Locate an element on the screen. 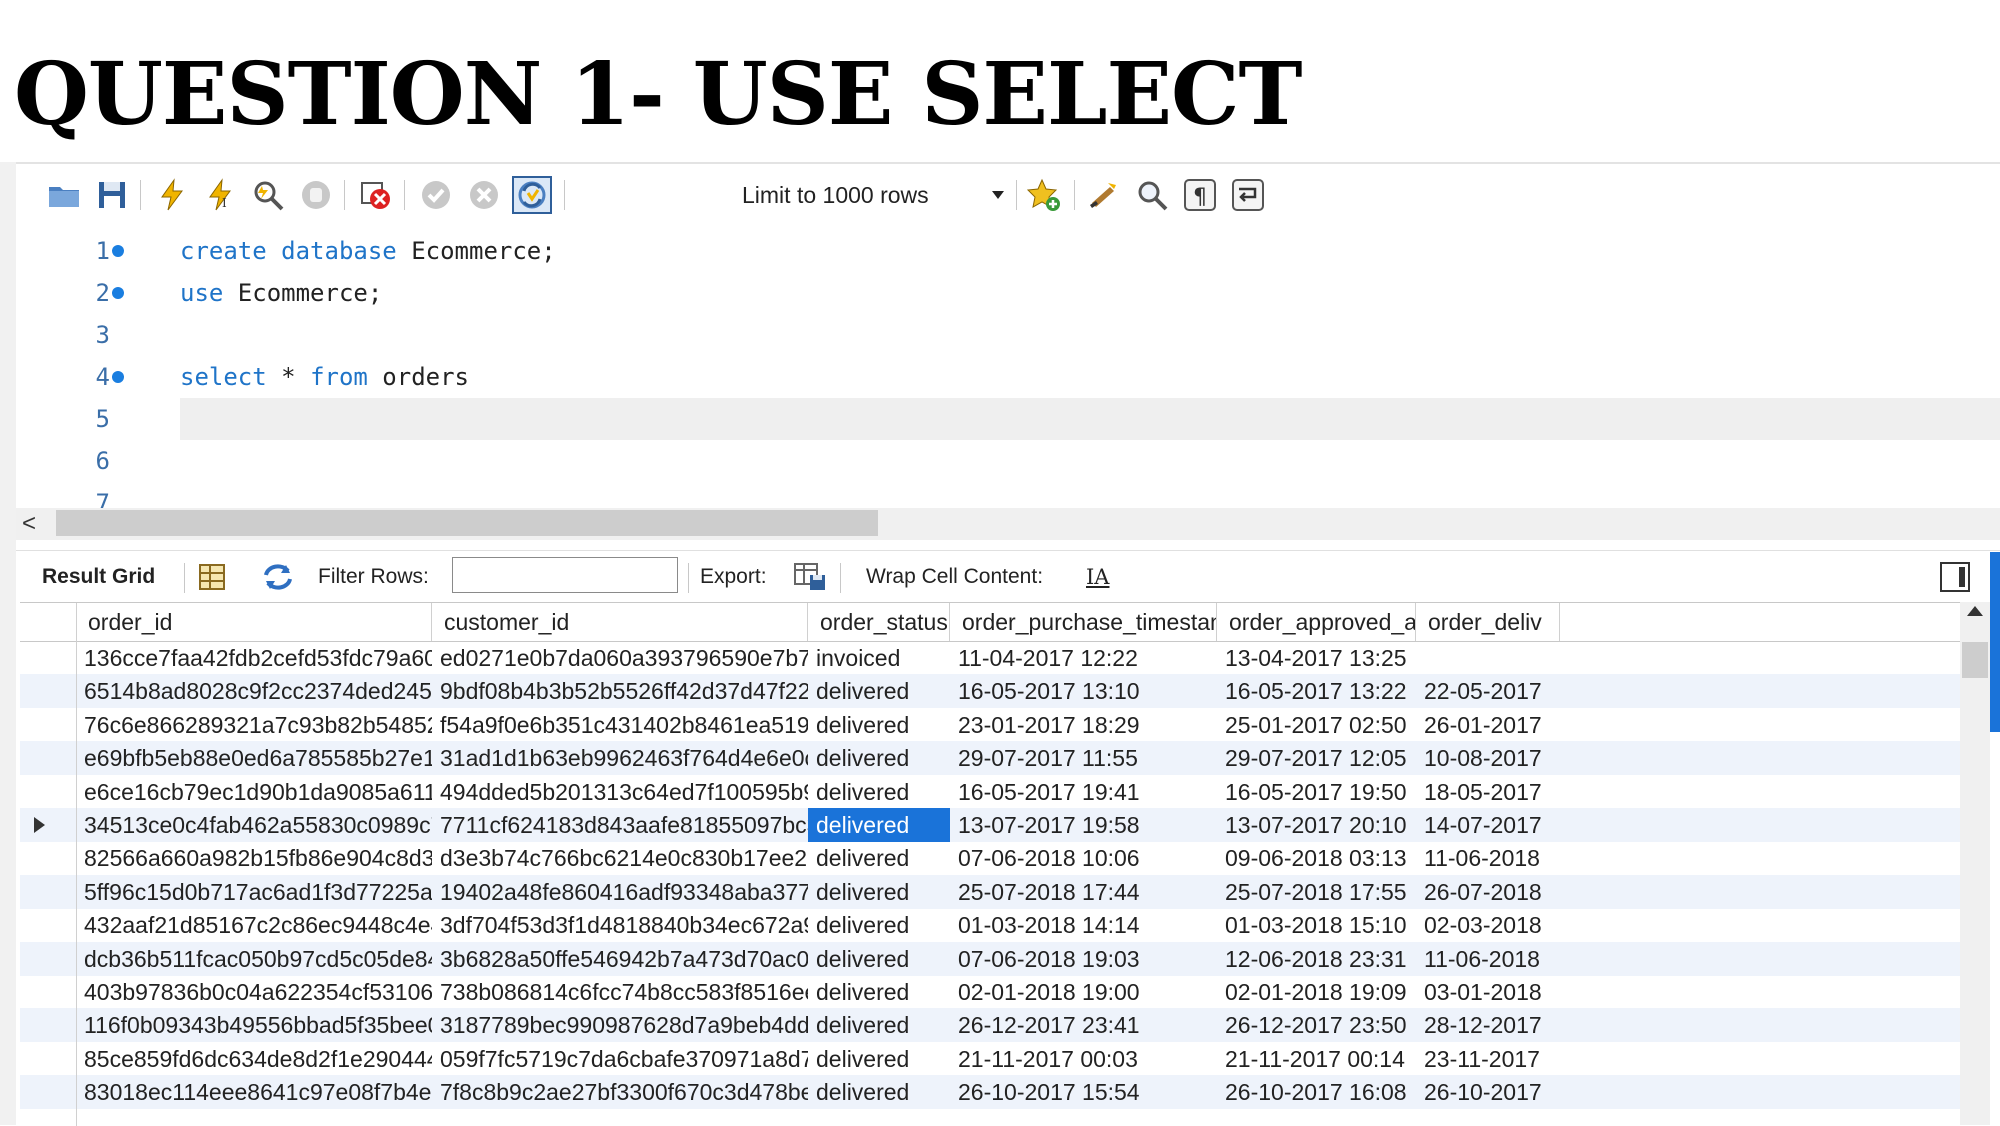 The height and width of the screenshot is (1126, 2000). editor-horizontal-scrollbar: < is located at coordinates (1008, 524).